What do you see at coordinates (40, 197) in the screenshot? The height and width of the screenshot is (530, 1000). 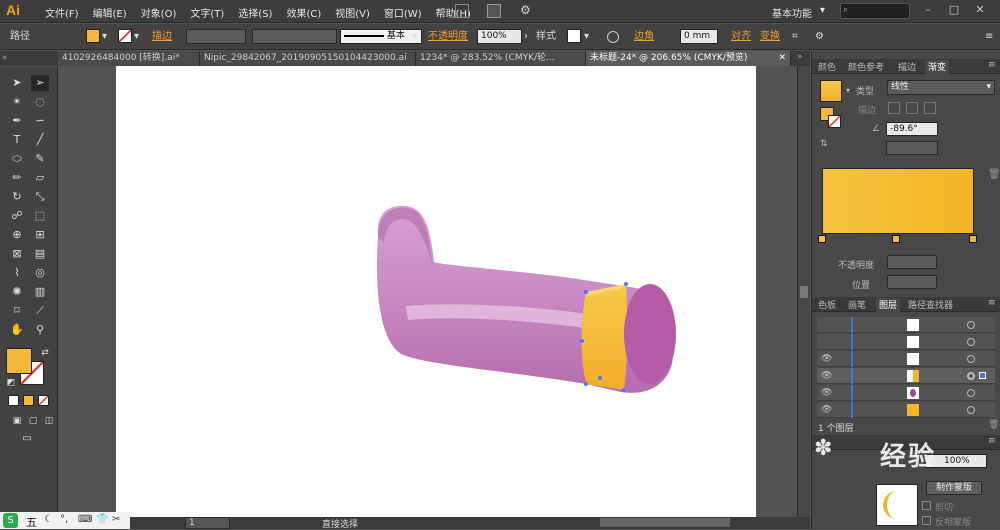 I see `scale-tool-icon: ⤡` at bounding box center [40, 197].